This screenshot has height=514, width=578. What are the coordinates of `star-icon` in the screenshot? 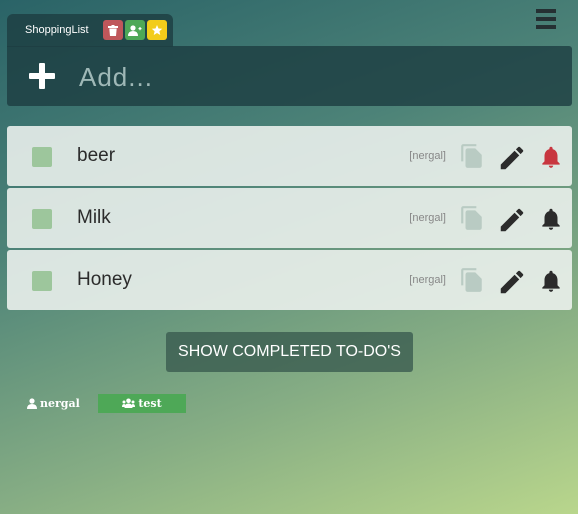 It's located at (157, 30).